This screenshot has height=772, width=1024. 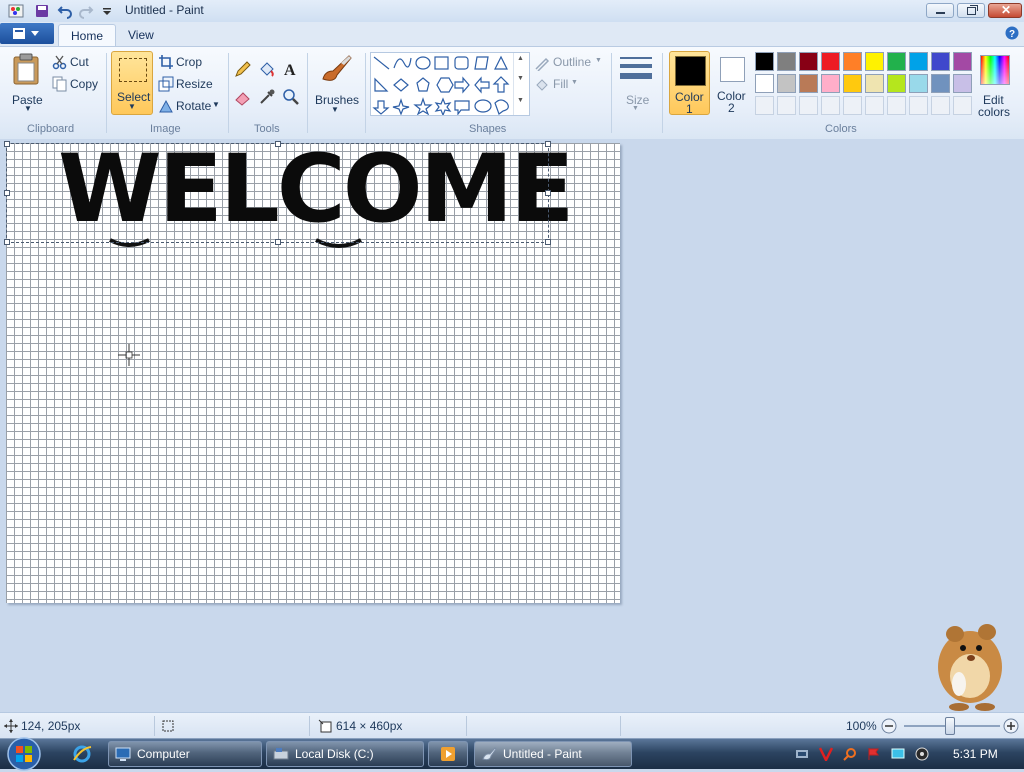 What do you see at coordinates (166, 62) in the screenshot?
I see `crop-icon` at bounding box center [166, 62].